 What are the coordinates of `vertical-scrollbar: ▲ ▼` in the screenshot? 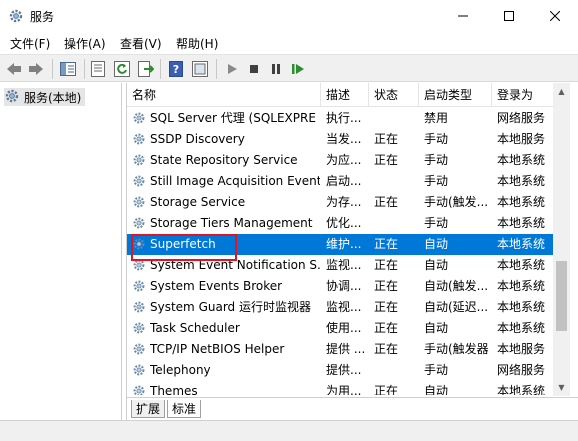 It's located at (561, 239).